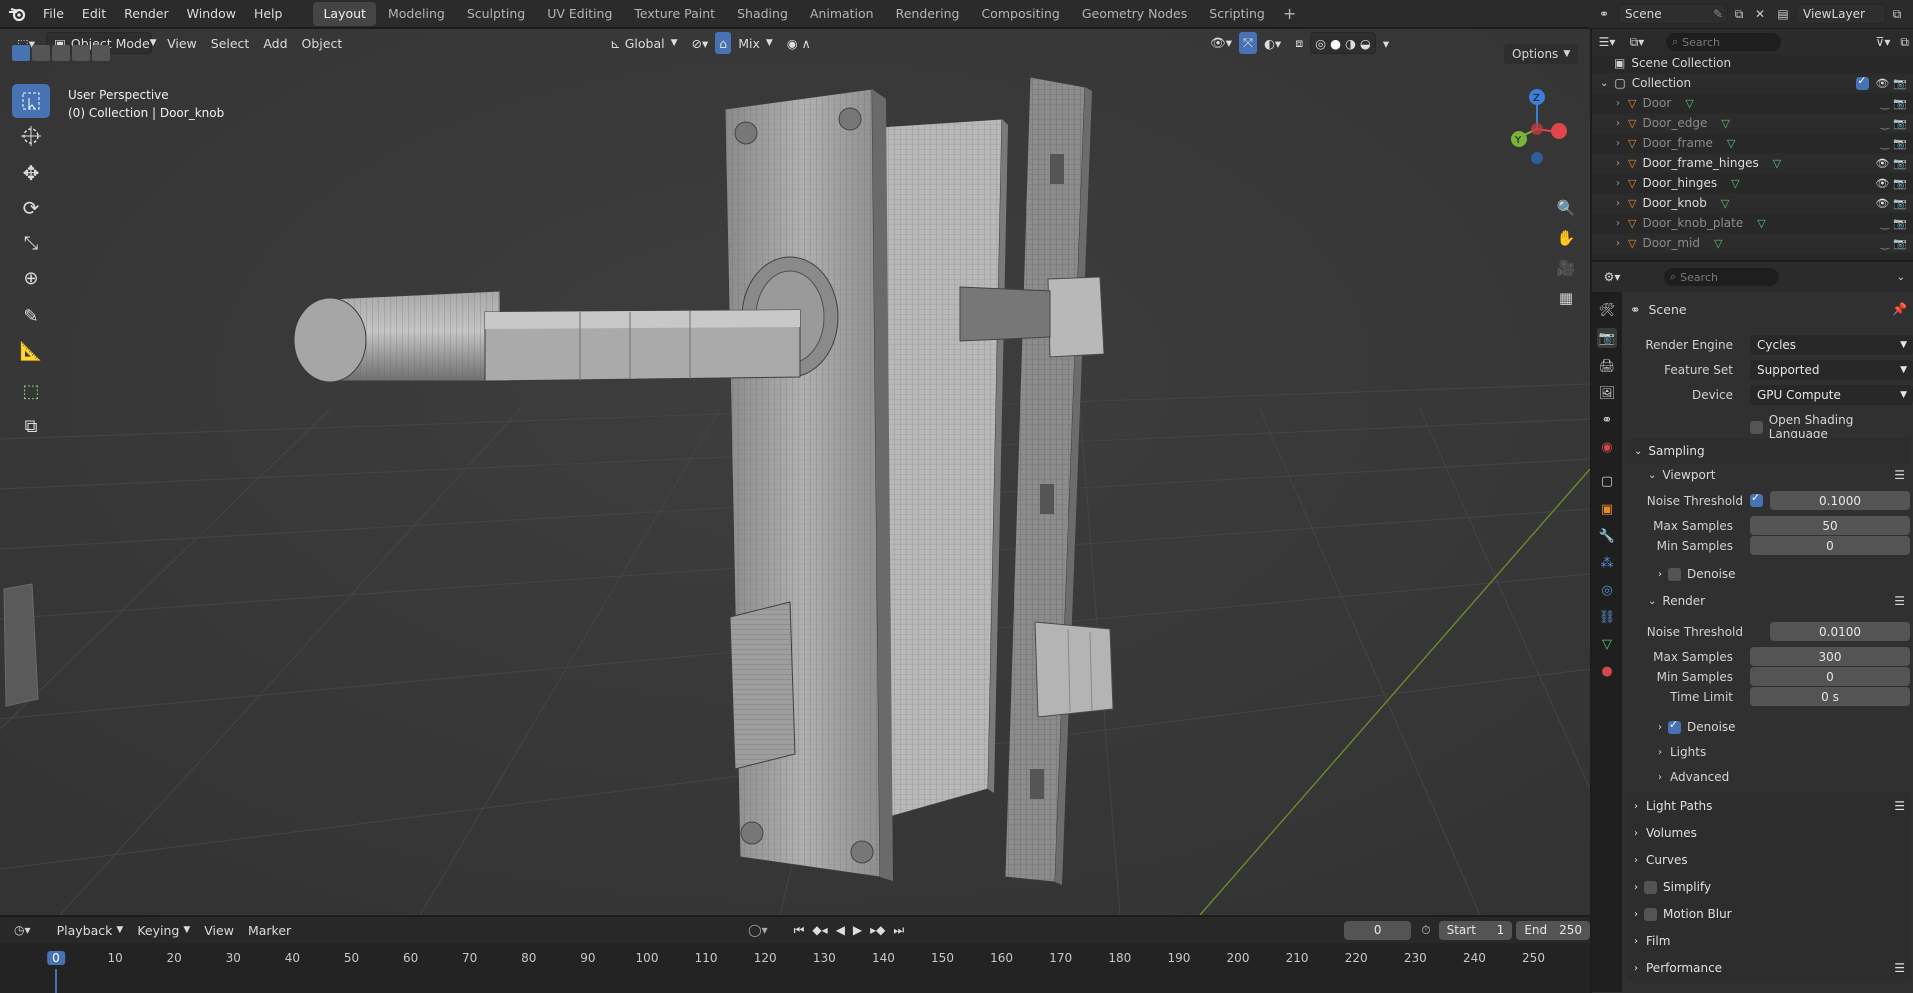  What do you see at coordinates (1830, 656) in the screenshot?
I see `render-max-samples-field: 300` at bounding box center [1830, 656].